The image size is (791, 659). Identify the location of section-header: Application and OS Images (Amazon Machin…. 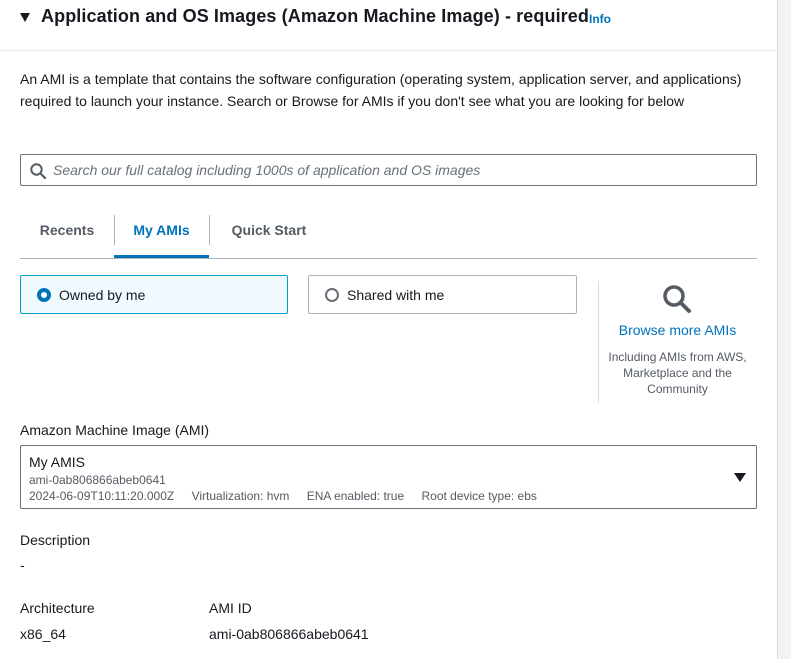
(388, 25).